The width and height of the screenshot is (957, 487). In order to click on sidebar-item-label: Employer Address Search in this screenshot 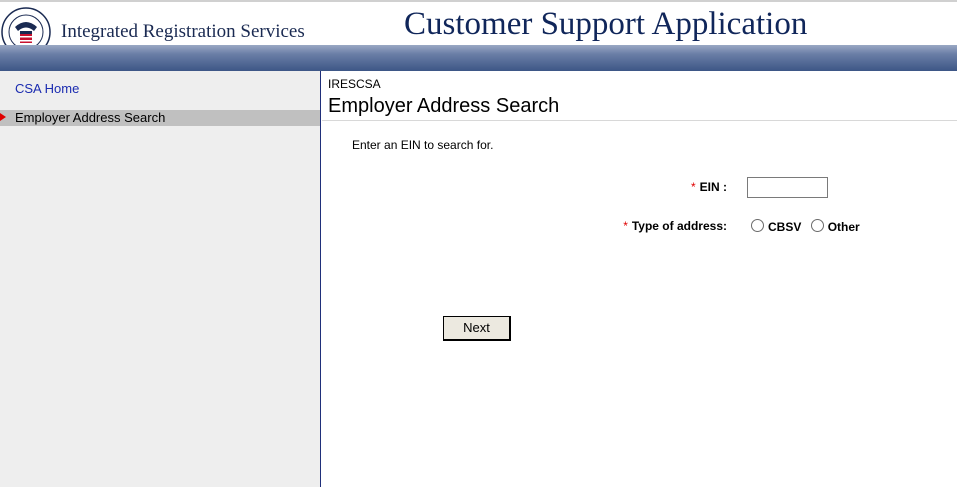, I will do `click(90, 117)`.